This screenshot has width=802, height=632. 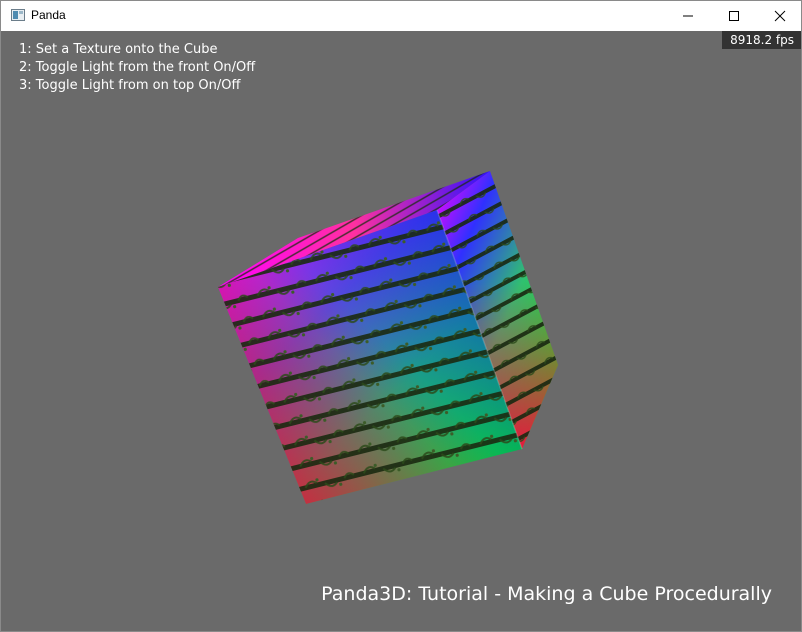 I want to click on minimize-button, so click(x=688, y=16).